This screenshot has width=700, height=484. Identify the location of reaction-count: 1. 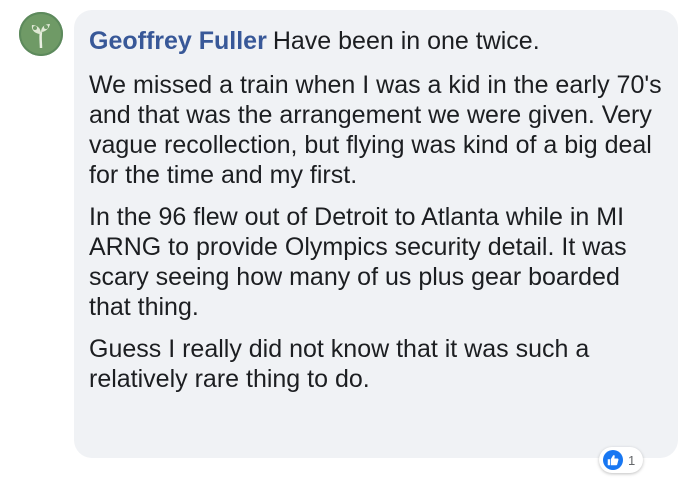
(632, 460).